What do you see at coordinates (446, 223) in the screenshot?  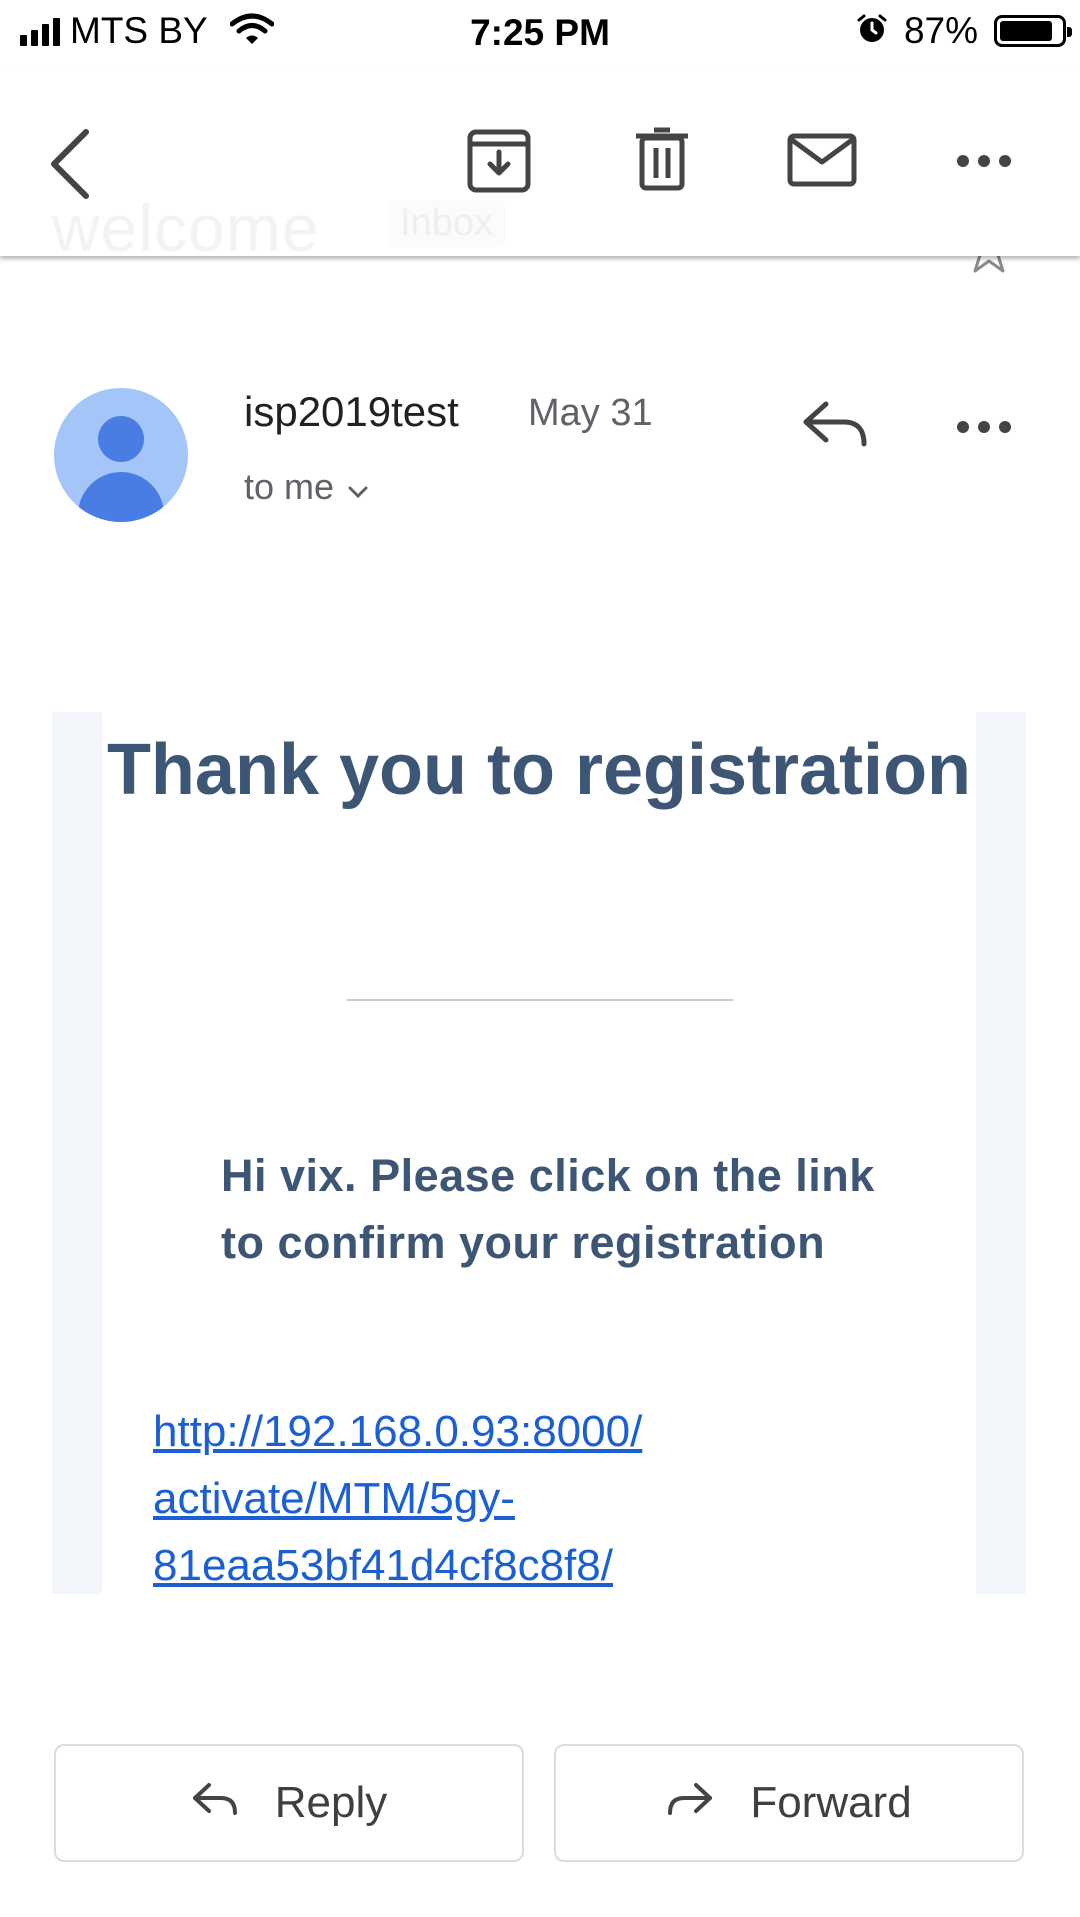 I see `inbox-label-scrolled-under: Inbox` at bounding box center [446, 223].